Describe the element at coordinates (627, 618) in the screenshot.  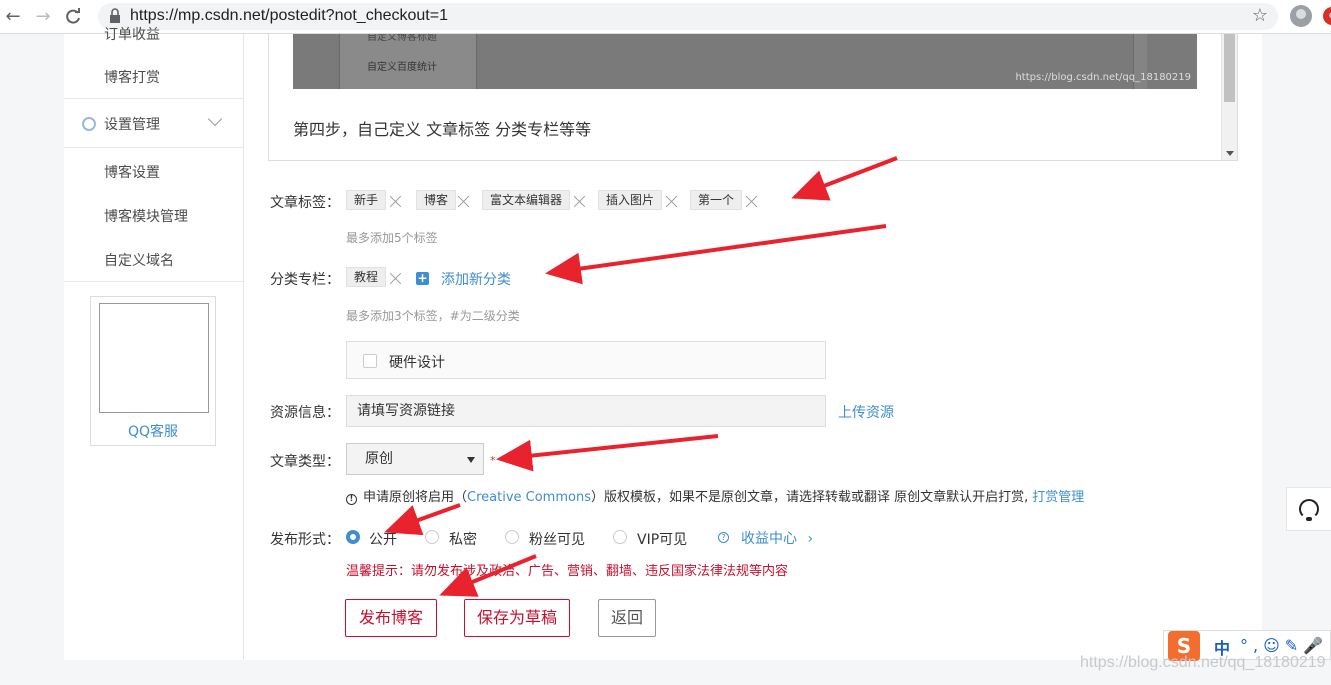
I see `back-button: 返回` at that location.